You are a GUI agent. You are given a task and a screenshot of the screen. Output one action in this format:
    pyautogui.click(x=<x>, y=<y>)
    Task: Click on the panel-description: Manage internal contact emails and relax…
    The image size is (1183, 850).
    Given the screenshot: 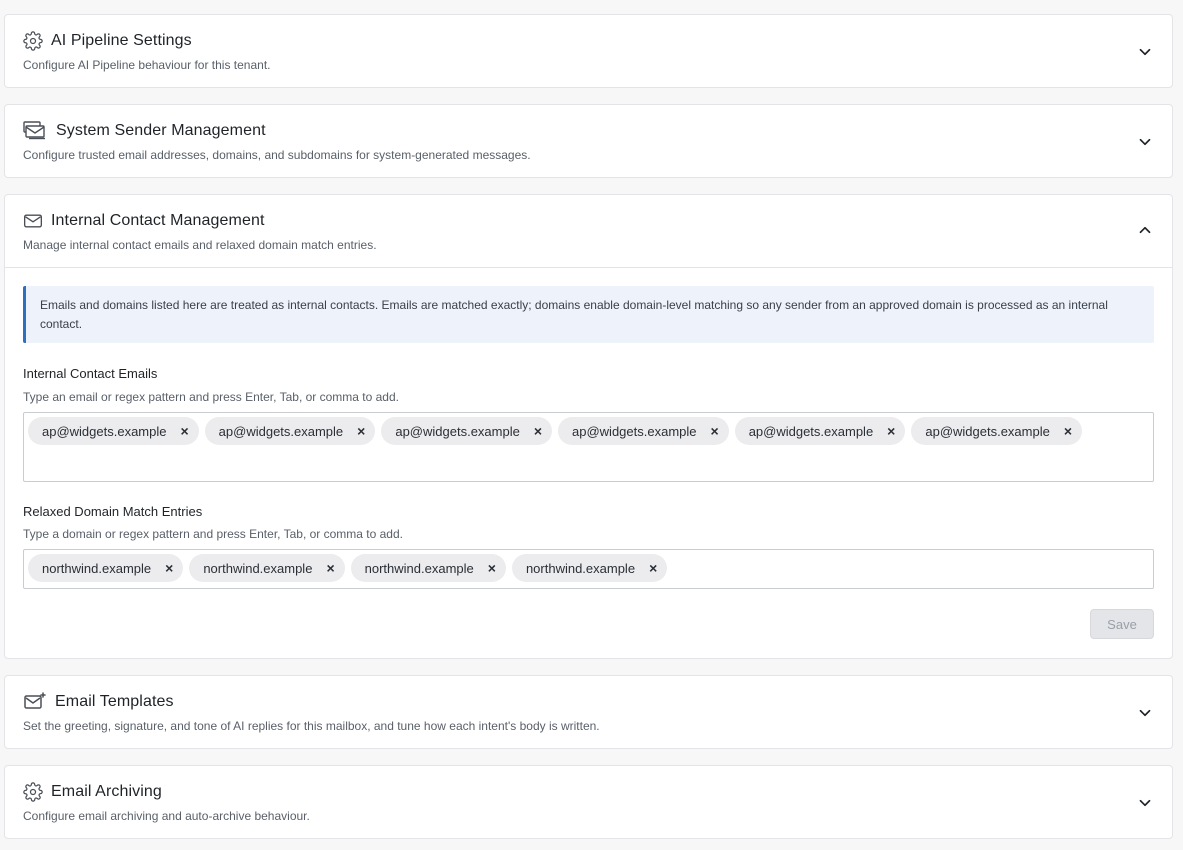 What is the action you would take?
    pyautogui.click(x=200, y=245)
    